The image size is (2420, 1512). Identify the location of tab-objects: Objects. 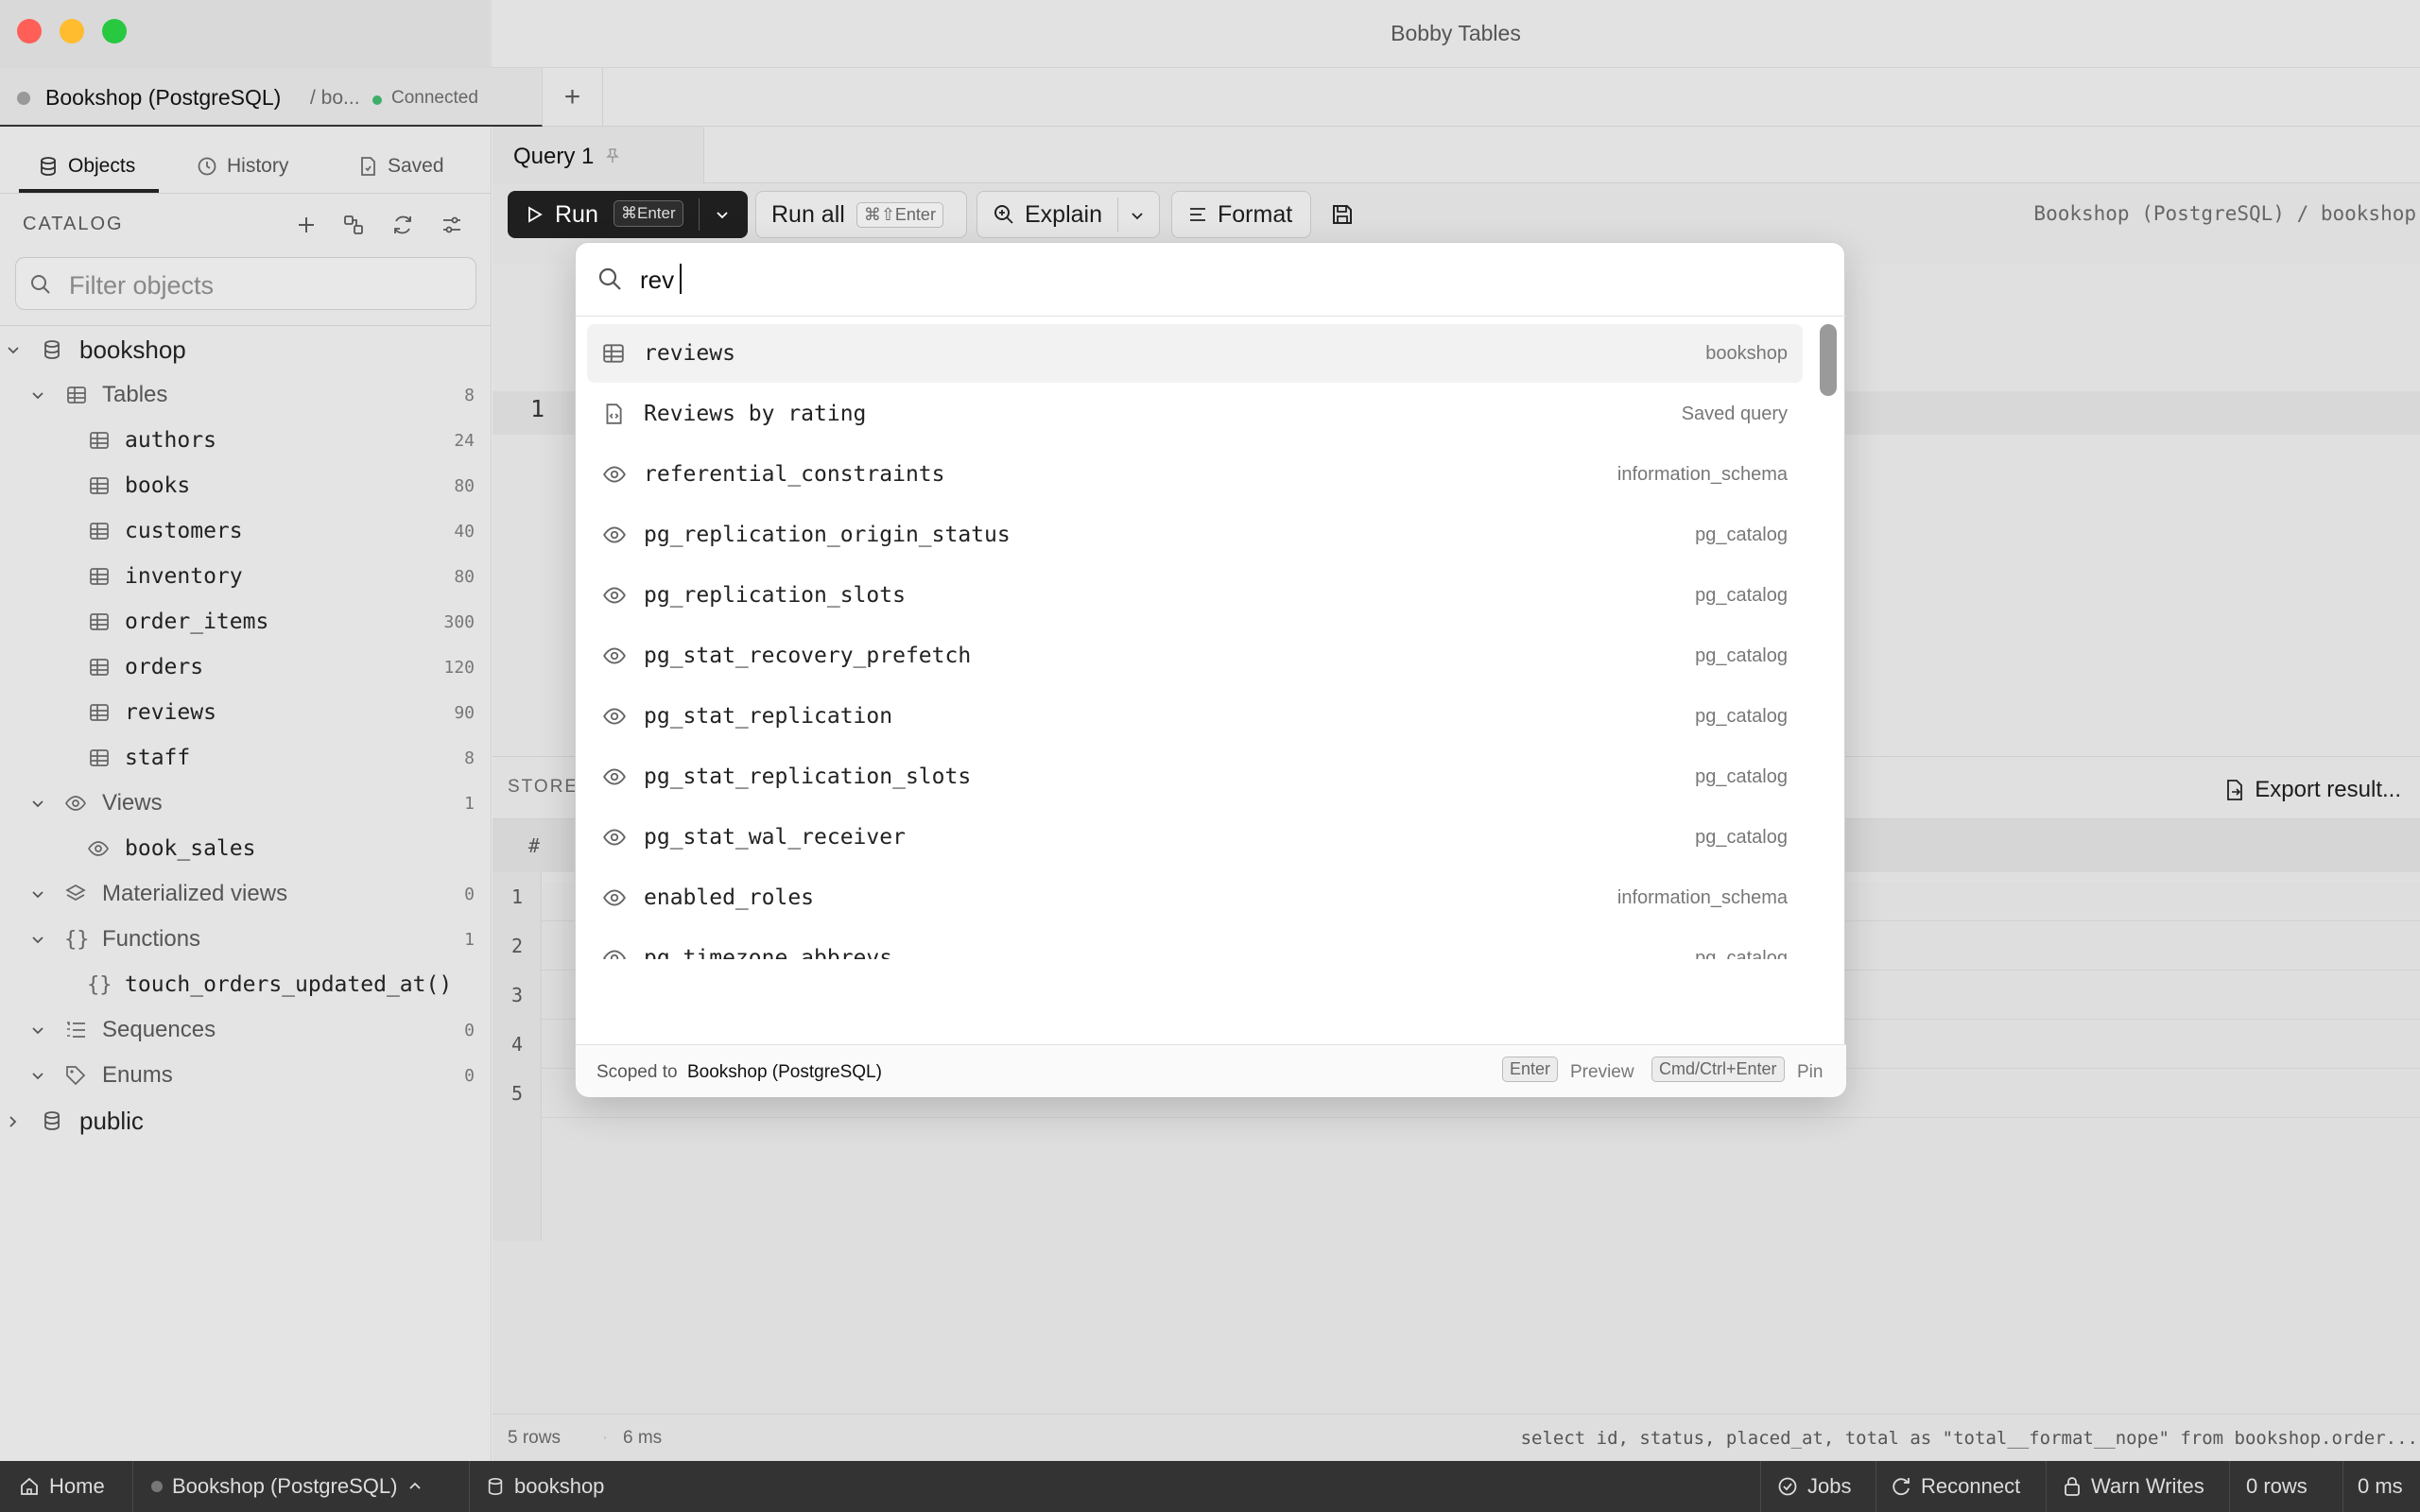
(87, 166).